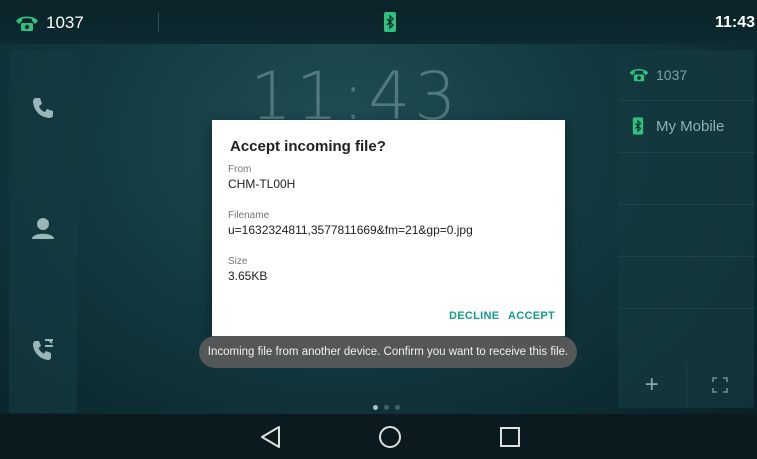  Describe the element at coordinates (378, 22) in the screenshot. I see `status-bar: 1037 11:43` at that location.